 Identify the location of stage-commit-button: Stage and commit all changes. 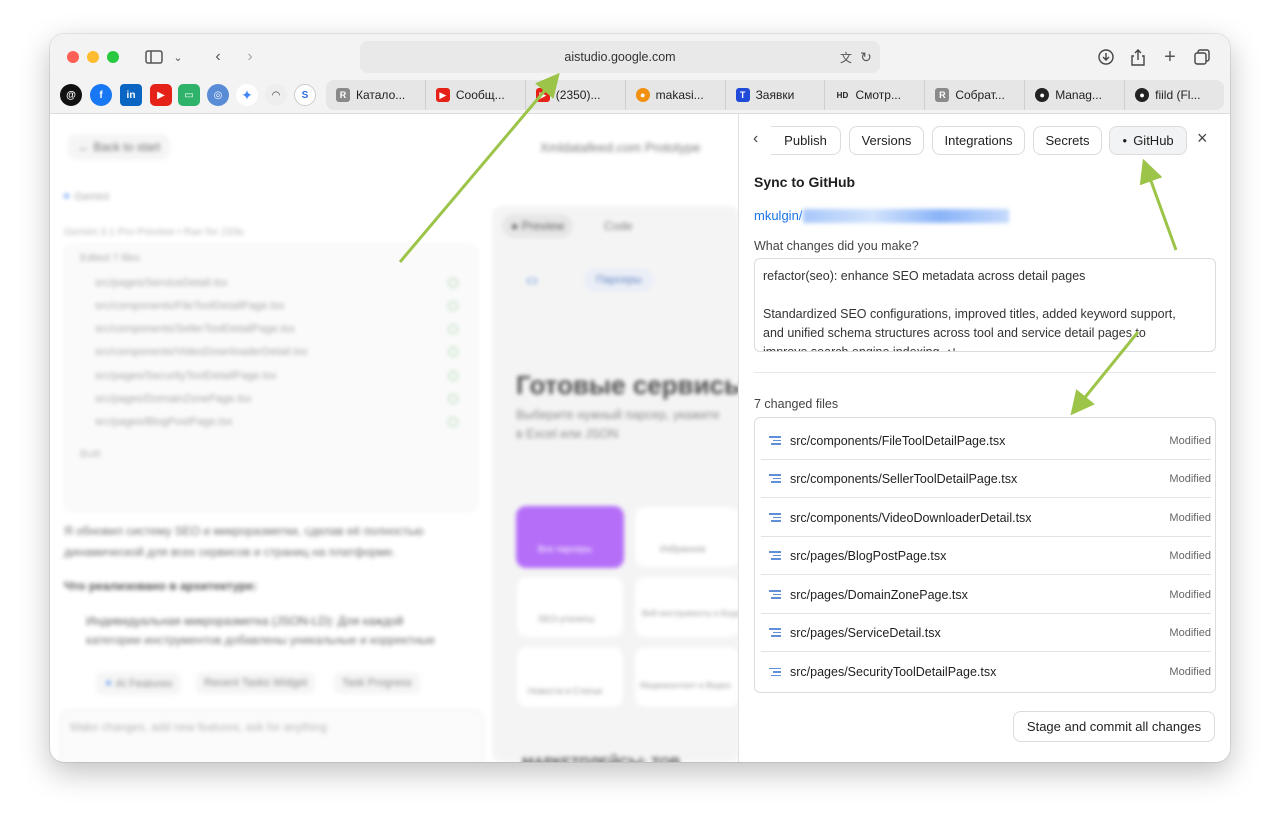
(1114, 726).